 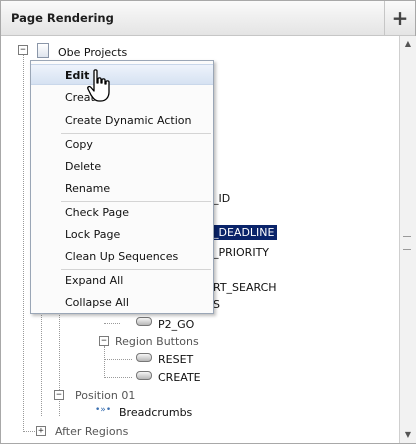 I want to click on breadcrumb-icon: •»•, so click(x=103, y=410).